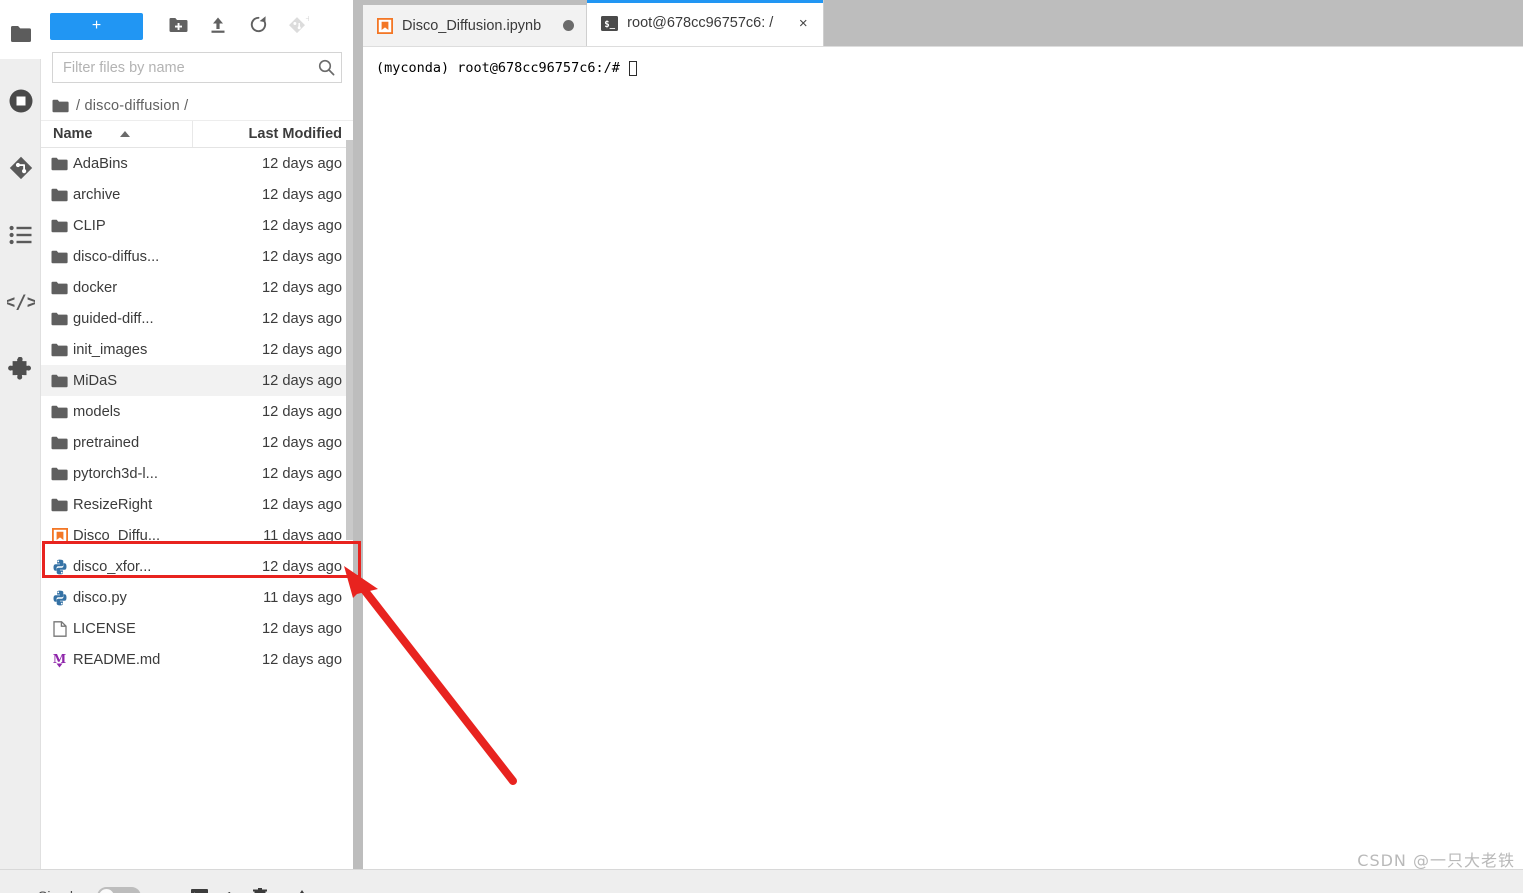 The height and width of the screenshot is (893, 1523). Describe the element at coordinates (302, 891) in the screenshot. I see `upload-stat-icon` at that location.